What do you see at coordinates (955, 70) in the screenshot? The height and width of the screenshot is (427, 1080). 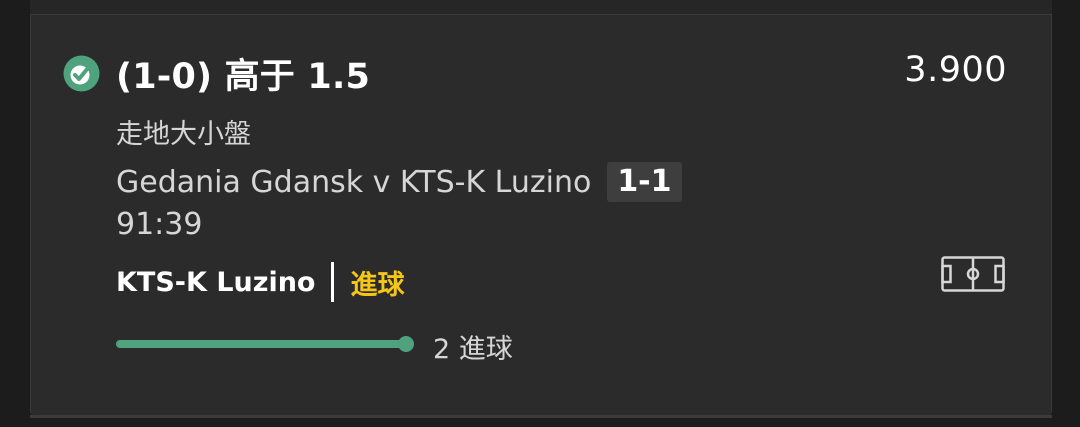 I see `bet-odds: 3.900` at bounding box center [955, 70].